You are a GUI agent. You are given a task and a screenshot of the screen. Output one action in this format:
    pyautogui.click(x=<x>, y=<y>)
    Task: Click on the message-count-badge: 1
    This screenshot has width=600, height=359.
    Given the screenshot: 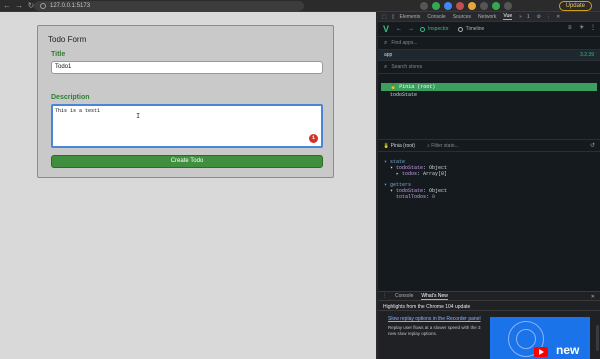 What is the action you would take?
    pyautogui.click(x=528, y=17)
    